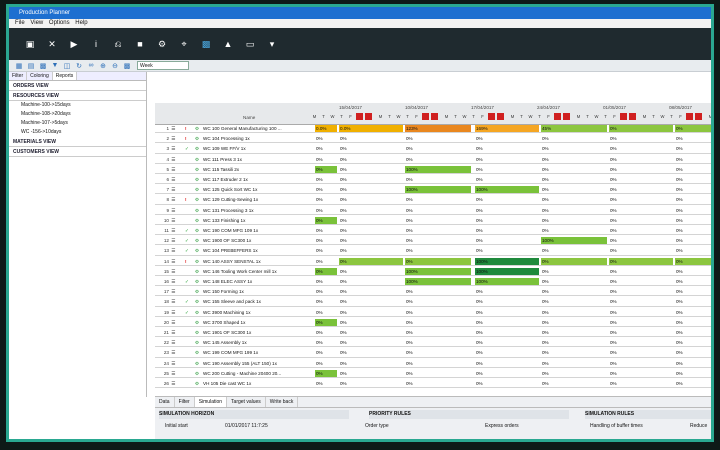  Describe the element at coordinates (255, 211) in the screenshot. I see `resource-name: WC 131 Processing 3 1x` at that location.